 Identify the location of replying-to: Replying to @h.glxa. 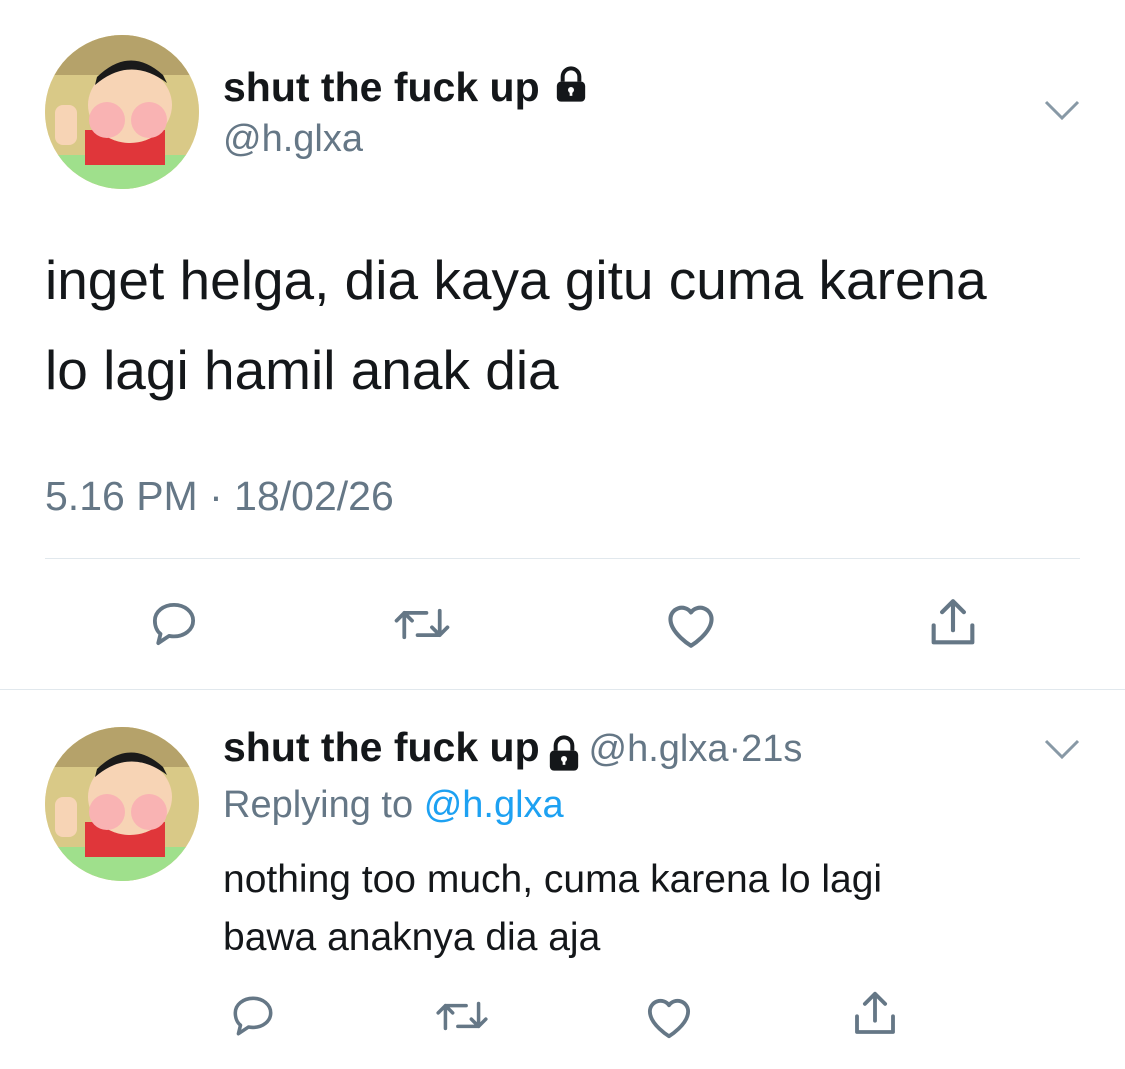
(393, 805).